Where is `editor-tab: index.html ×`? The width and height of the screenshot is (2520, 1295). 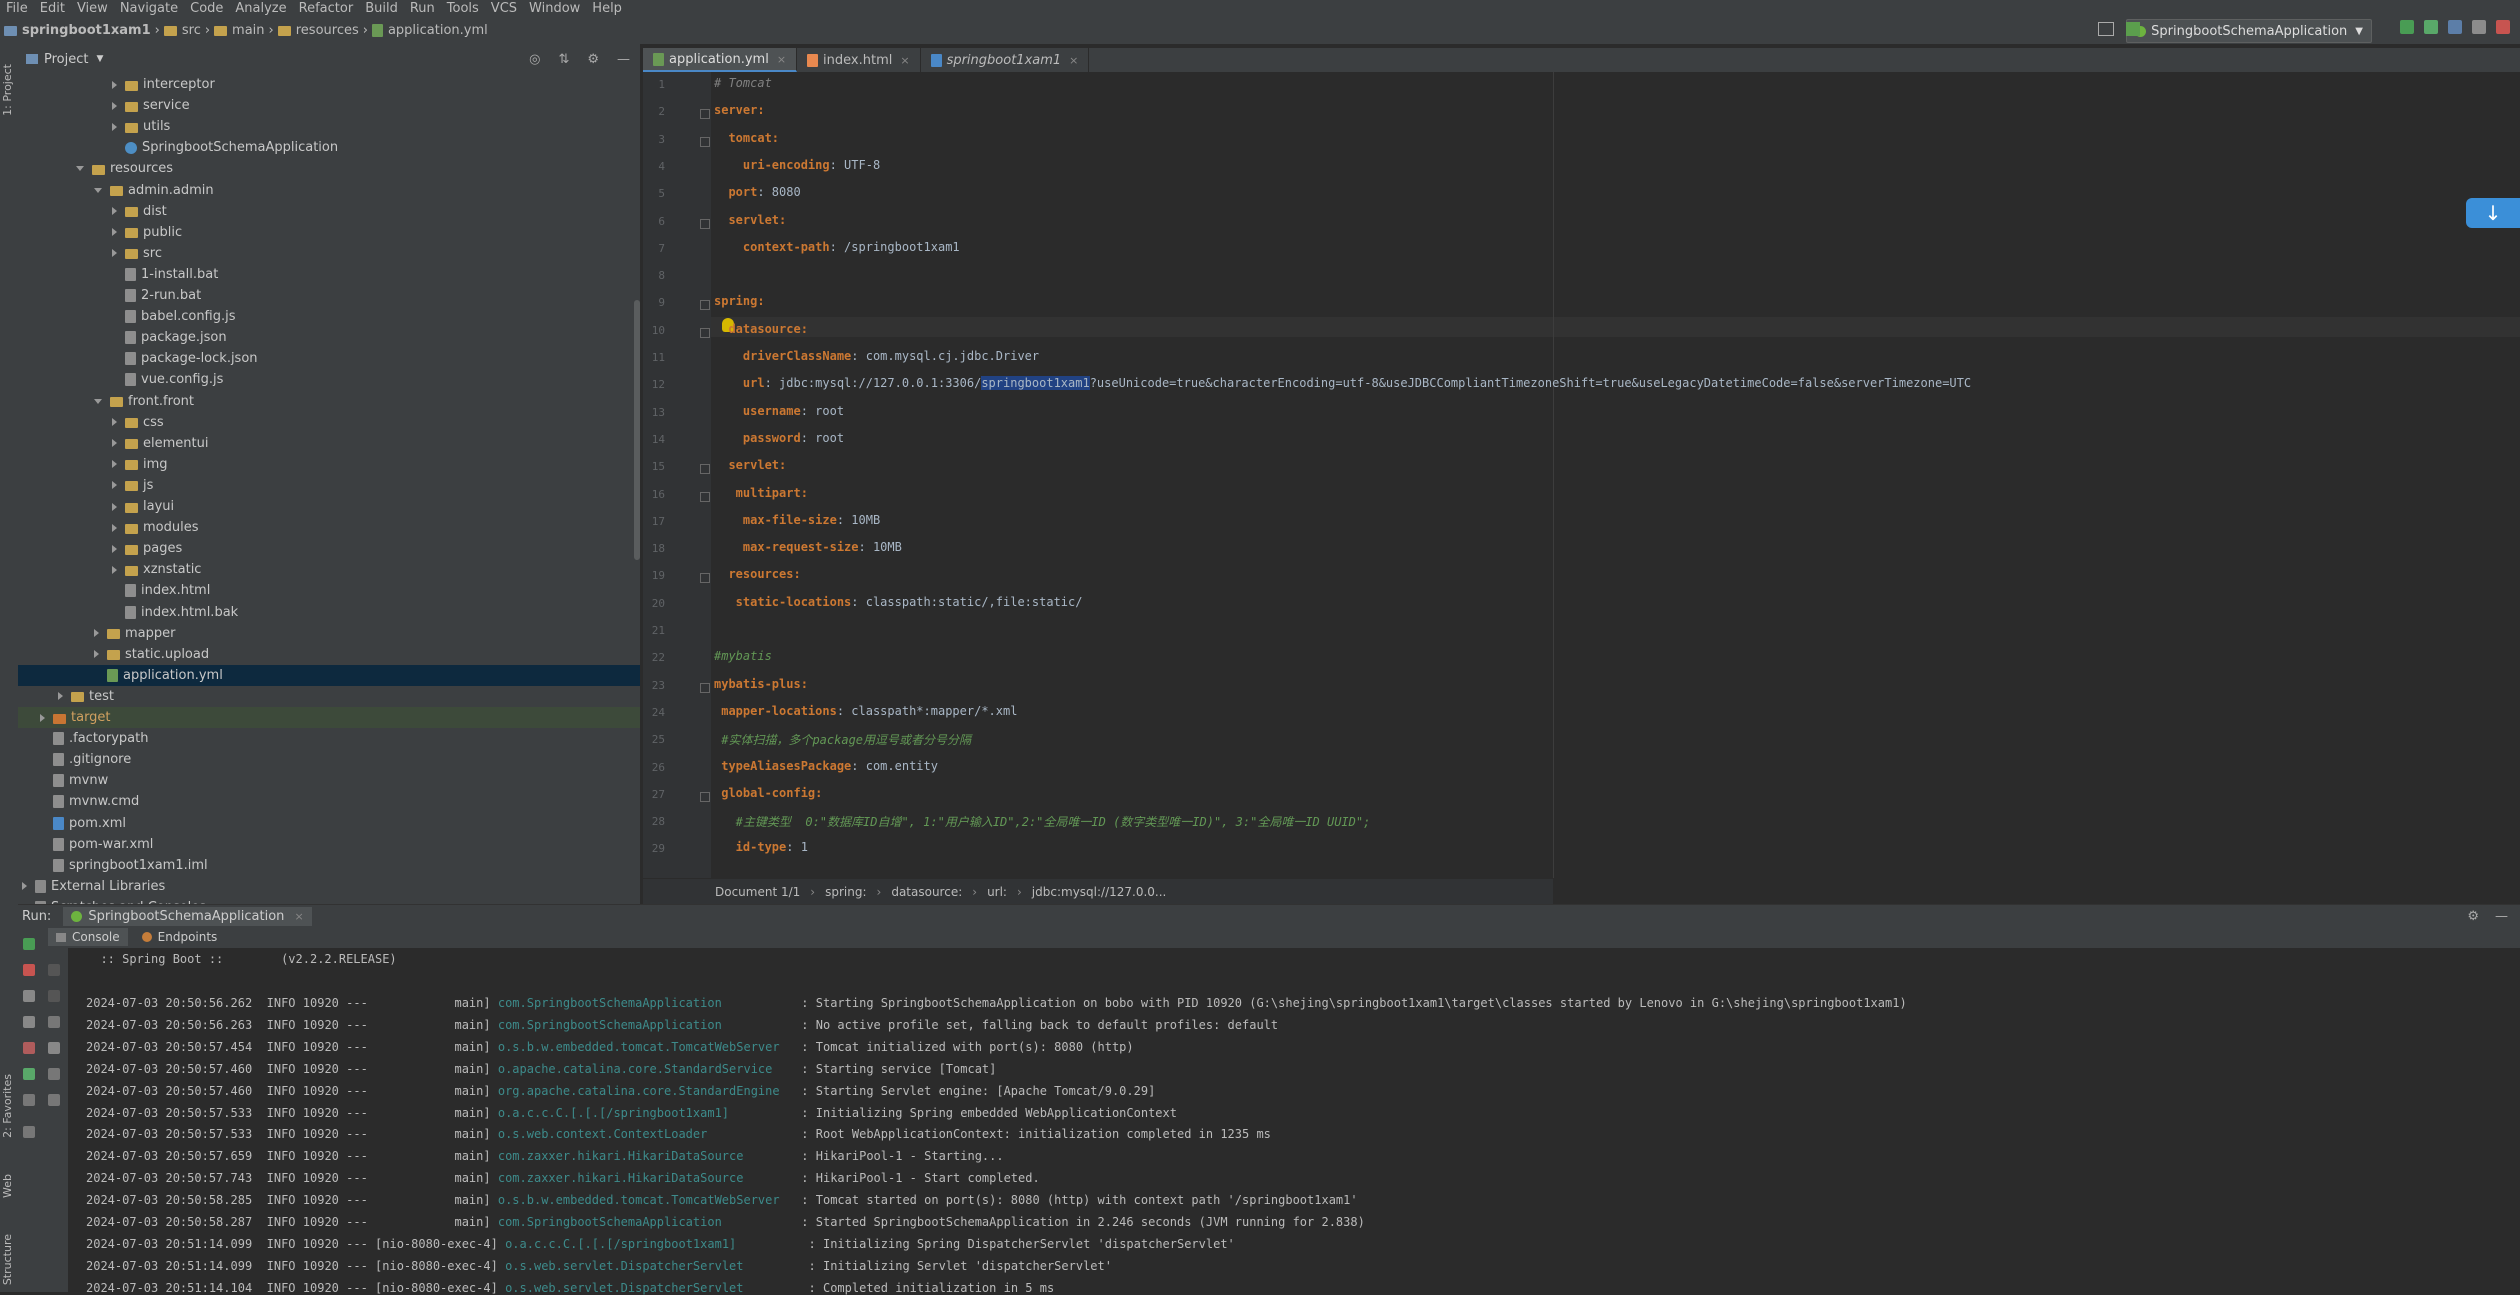
editor-tab: index.html × is located at coordinates (859, 60).